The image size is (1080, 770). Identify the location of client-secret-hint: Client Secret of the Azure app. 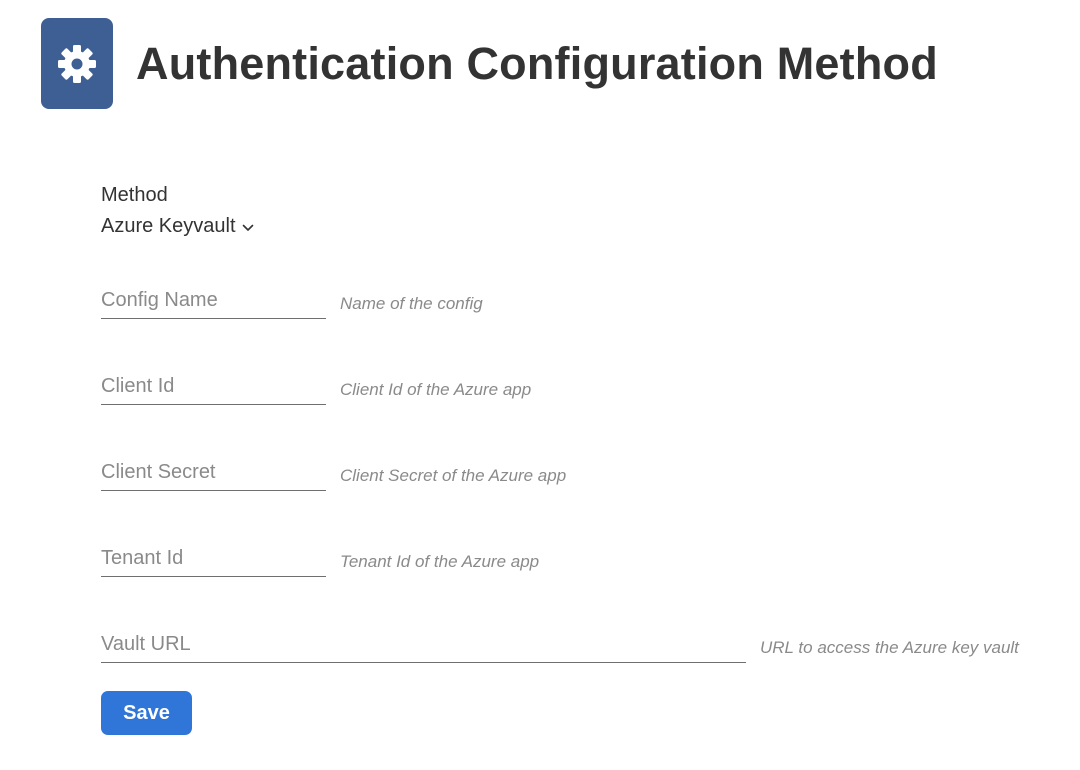
(453, 475).